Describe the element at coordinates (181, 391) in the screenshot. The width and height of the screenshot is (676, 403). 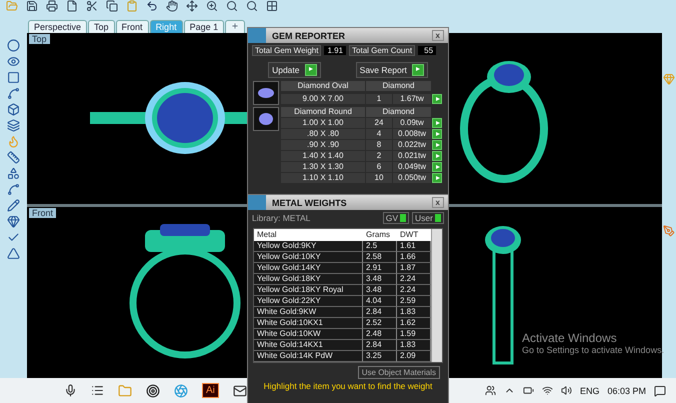
I see `app-icon` at that location.